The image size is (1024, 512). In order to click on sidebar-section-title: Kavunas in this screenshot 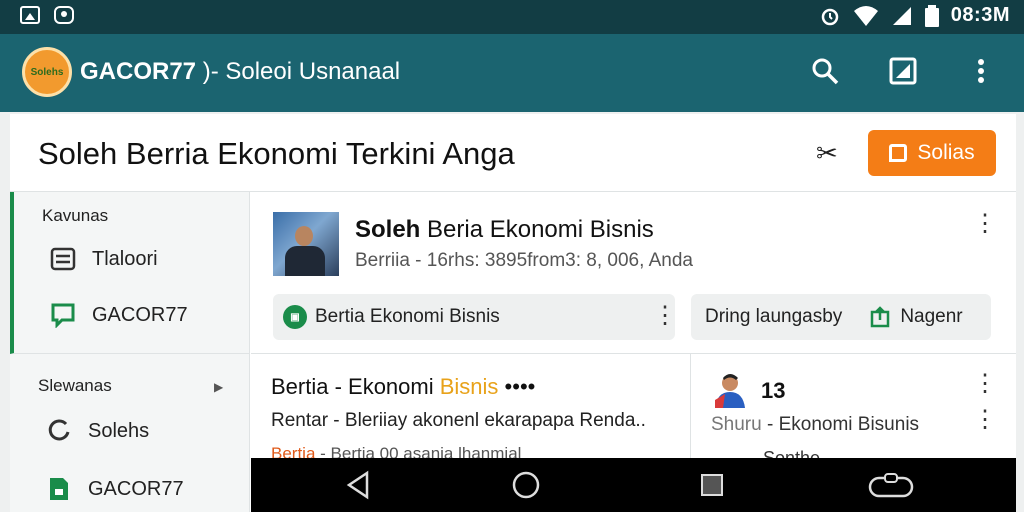, I will do `click(75, 215)`.